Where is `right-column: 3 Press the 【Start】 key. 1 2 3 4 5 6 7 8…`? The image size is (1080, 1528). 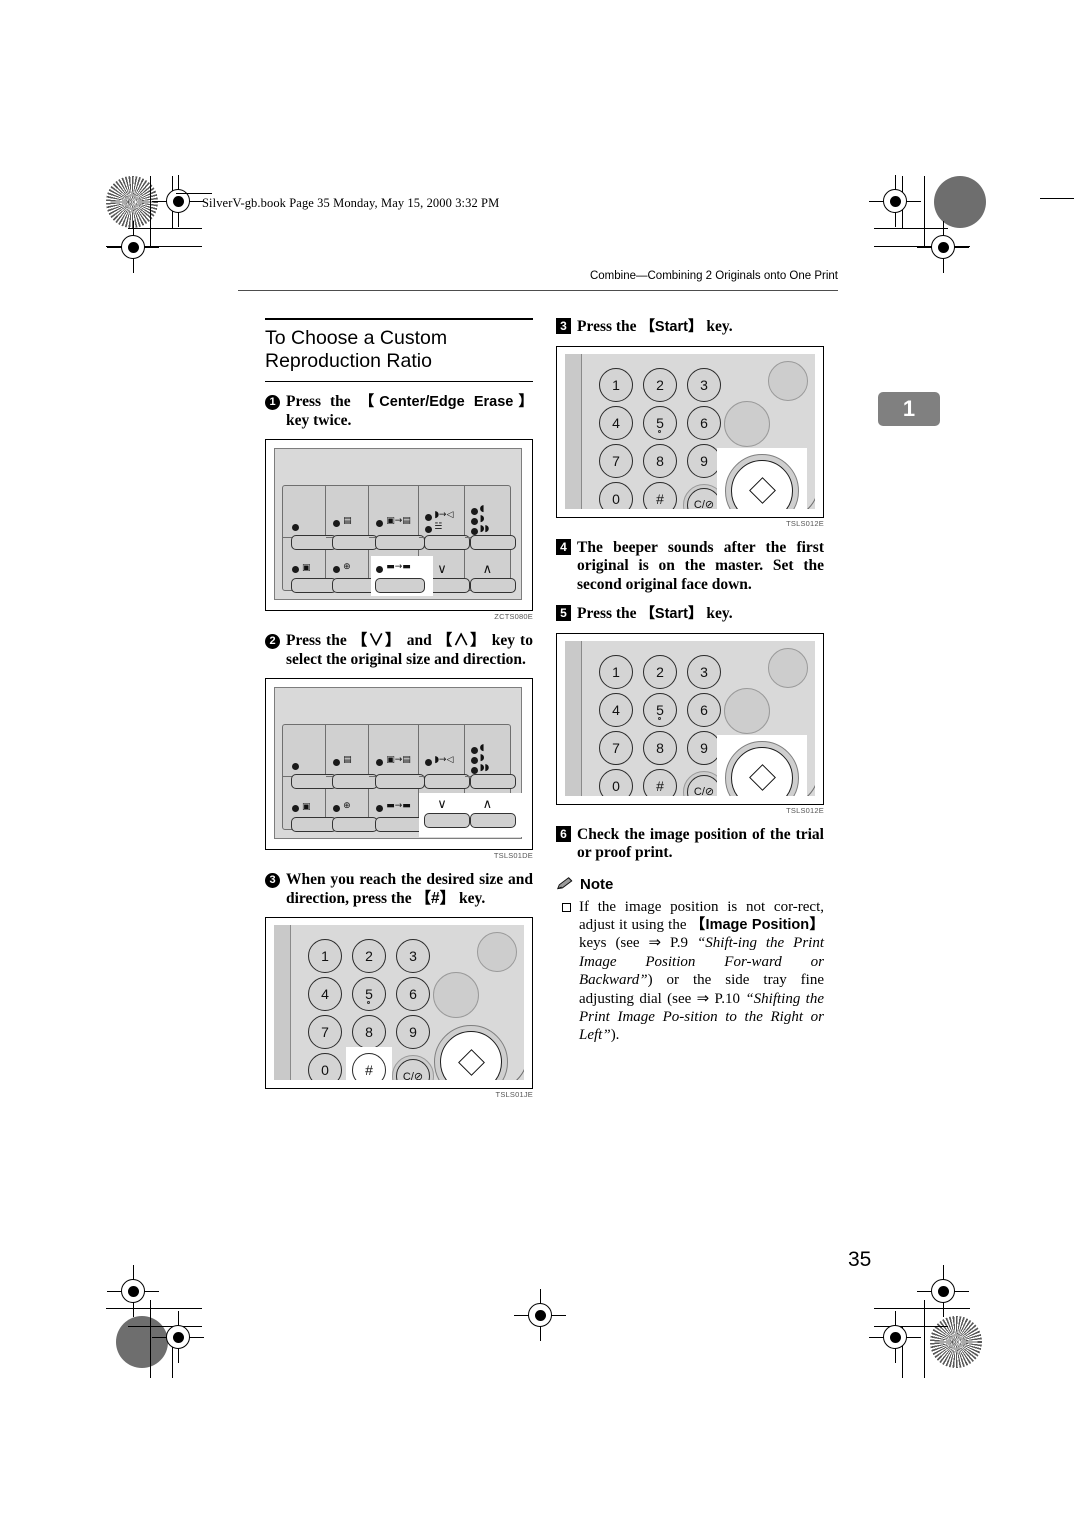
right-column: 3 Press the 【Start】 key. 1 2 3 4 5 6 7 8… is located at coordinates (690, 681).